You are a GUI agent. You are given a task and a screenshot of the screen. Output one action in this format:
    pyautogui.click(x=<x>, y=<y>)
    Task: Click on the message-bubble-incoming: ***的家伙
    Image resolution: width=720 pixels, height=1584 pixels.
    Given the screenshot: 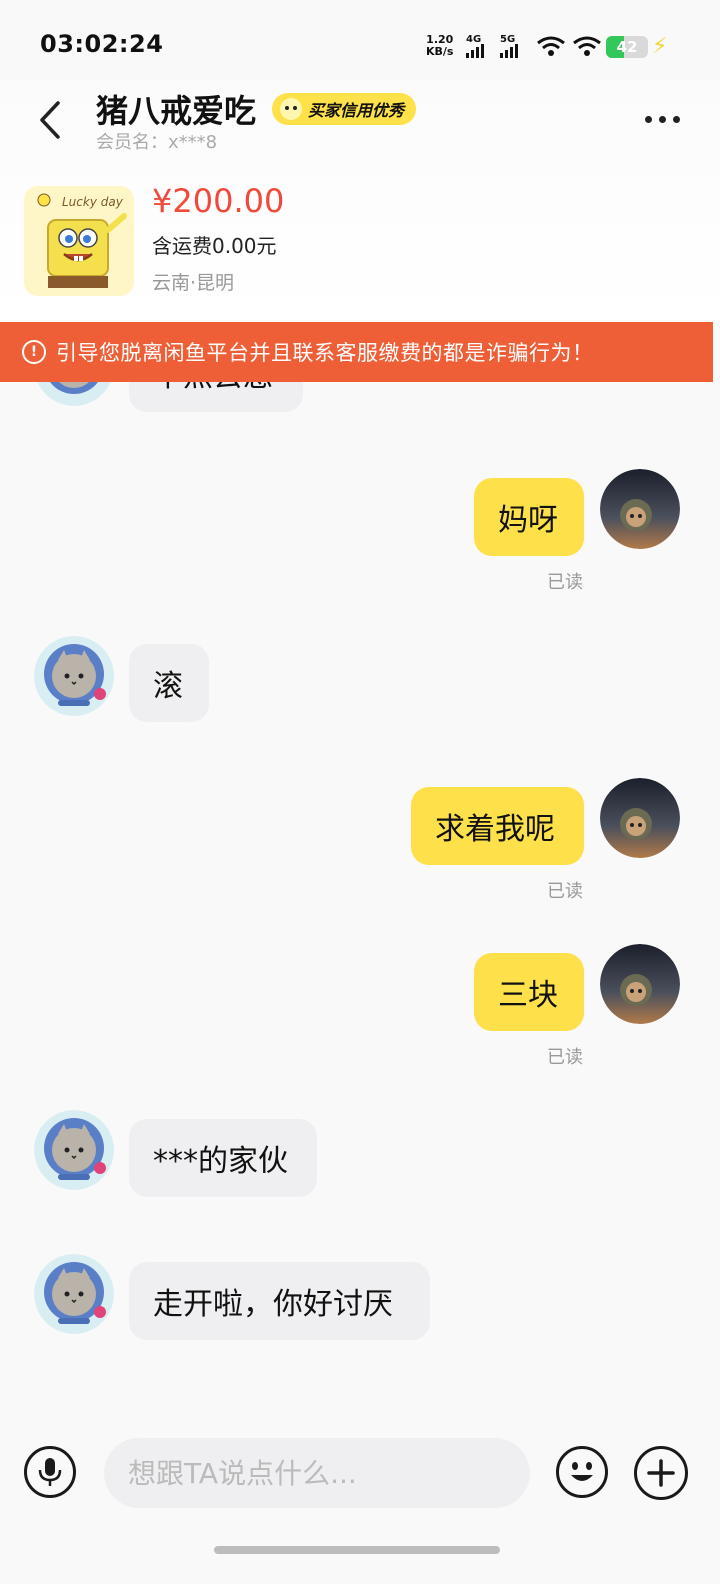 What is the action you would take?
    pyautogui.click(x=223, y=1158)
    